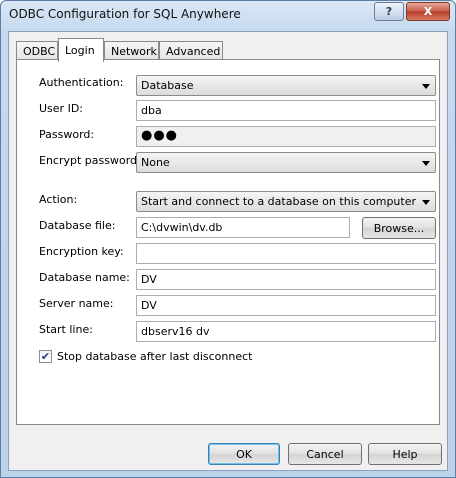 The height and width of the screenshot is (478, 456). What do you see at coordinates (61, 108) in the screenshot?
I see `user-id-label: User ID:` at bounding box center [61, 108].